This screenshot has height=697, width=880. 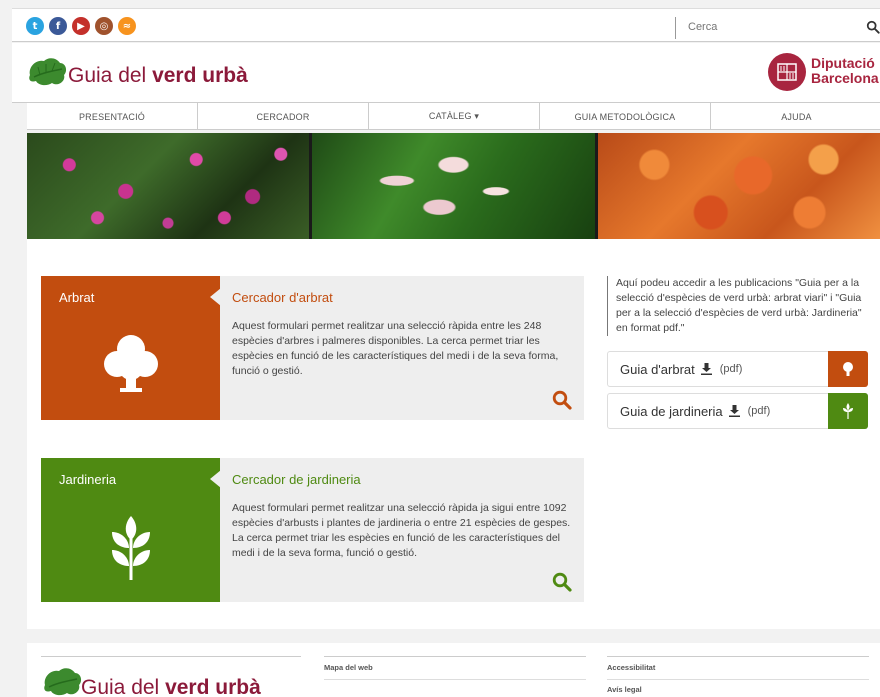 I want to click on social-links: t f ▶ ◎ ≈, so click(x=81, y=26).